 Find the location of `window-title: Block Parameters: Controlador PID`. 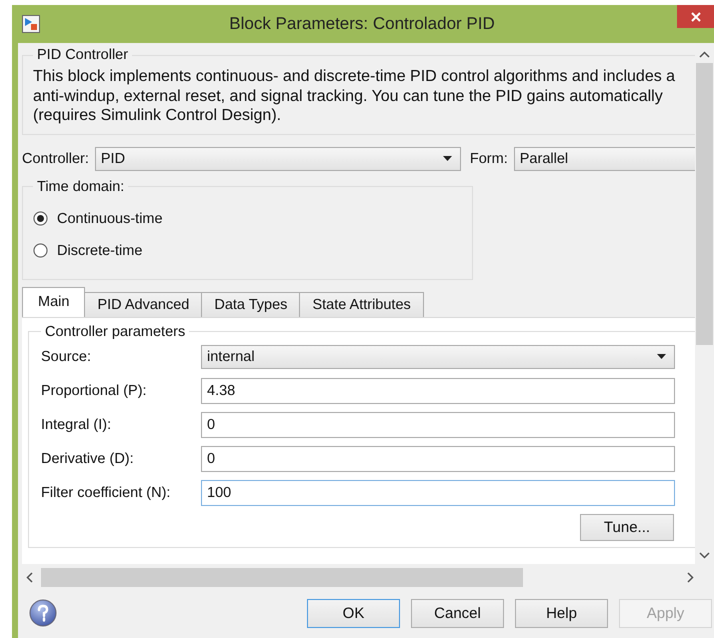

window-title: Block Parameters: Controlador PID is located at coordinates (362, 24).